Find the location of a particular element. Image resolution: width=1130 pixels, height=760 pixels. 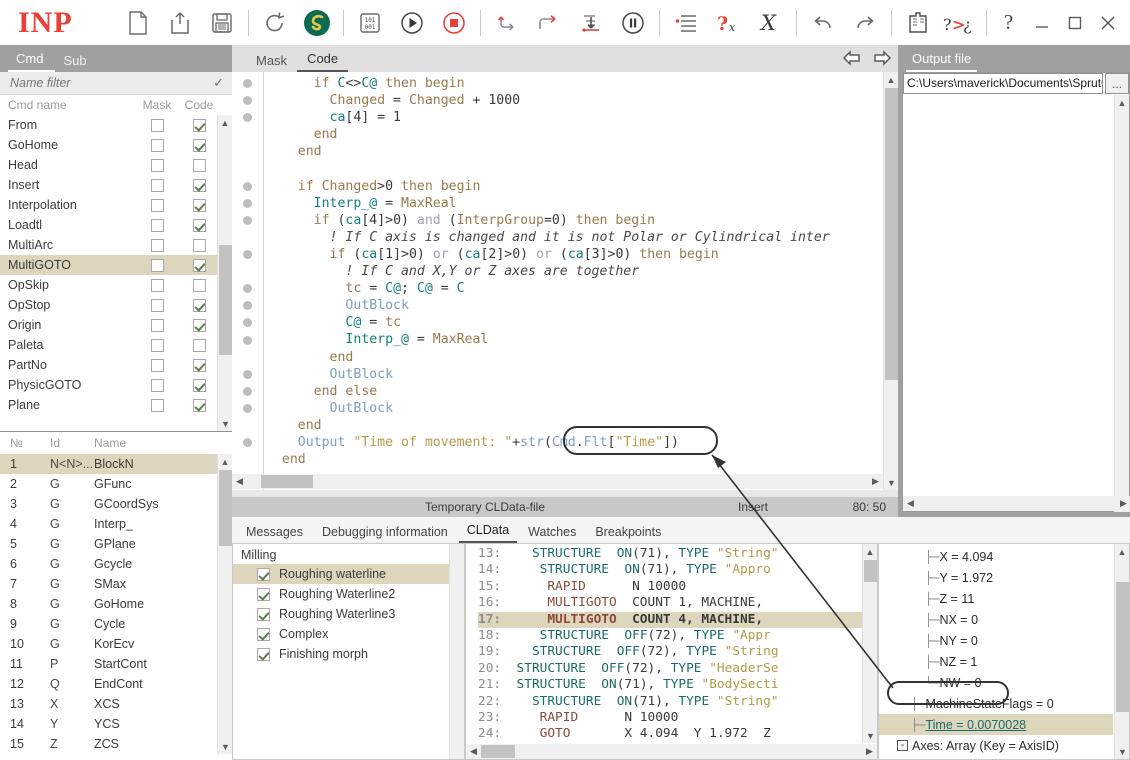

cldata-line: 24: GOTO X 4.094 Y 1.972 Z is located at coordinates (677, 734).